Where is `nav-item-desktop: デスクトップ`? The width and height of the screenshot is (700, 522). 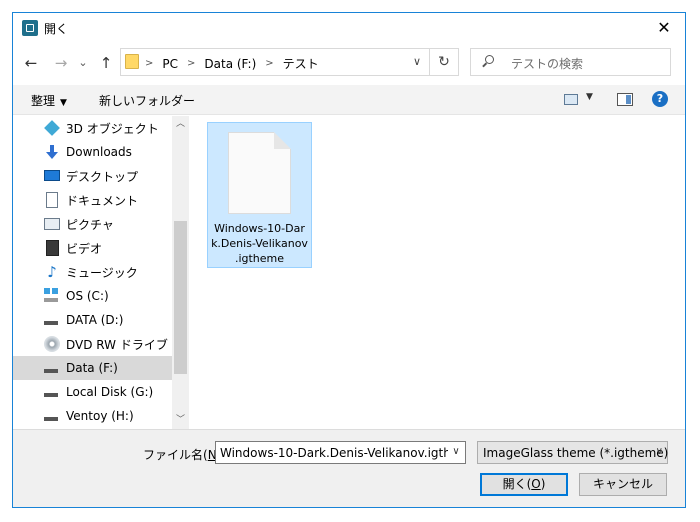 nav-item-desktop: デスクトップ is located at coordinates (92, 176).